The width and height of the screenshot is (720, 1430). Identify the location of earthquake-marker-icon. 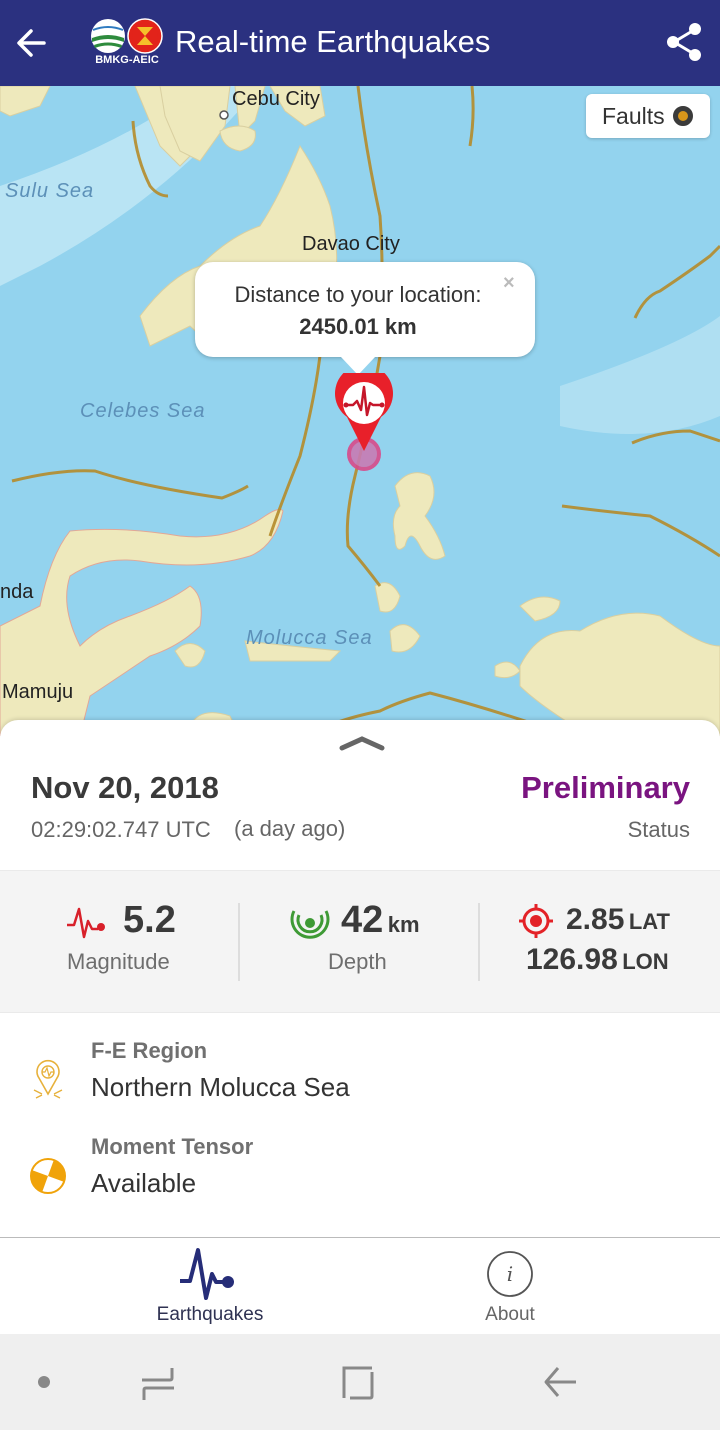
(365, 423).